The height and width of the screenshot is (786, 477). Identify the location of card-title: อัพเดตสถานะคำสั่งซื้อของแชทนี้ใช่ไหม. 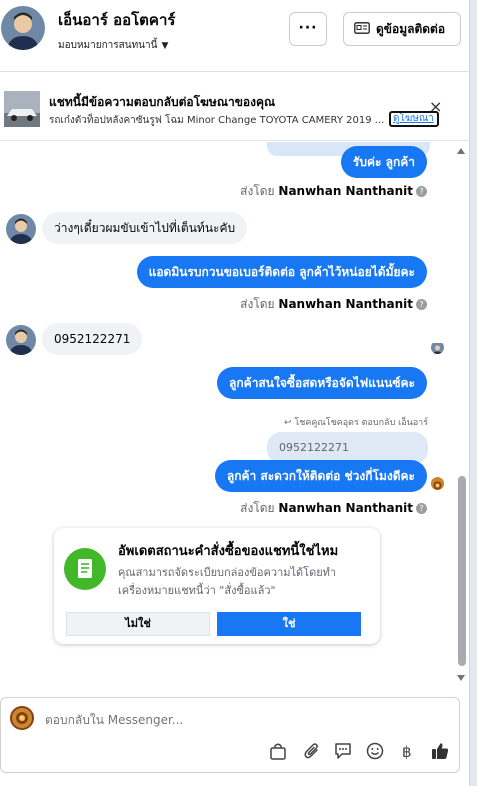
(228, 551).